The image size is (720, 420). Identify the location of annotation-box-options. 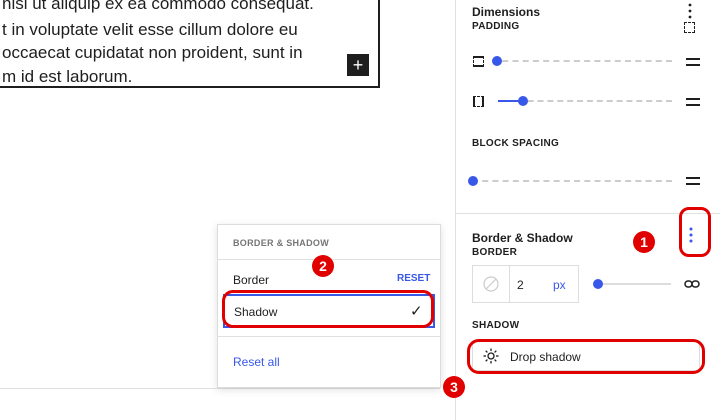
(695, 232).